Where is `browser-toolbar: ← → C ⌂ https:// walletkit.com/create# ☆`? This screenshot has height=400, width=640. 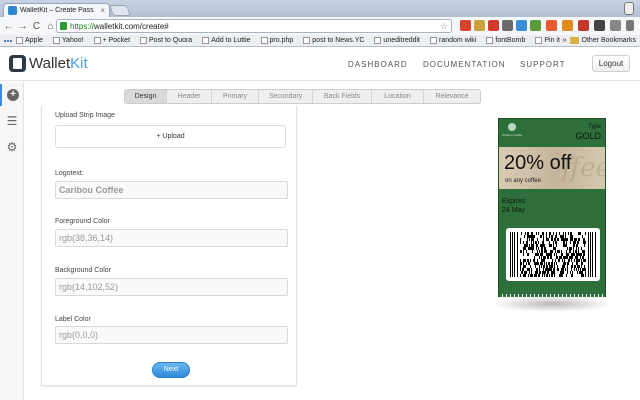 browser-toolbar: ← → C ⌂ https:// walletkit.com/create# ☆ is located at coordinates (320, 26).